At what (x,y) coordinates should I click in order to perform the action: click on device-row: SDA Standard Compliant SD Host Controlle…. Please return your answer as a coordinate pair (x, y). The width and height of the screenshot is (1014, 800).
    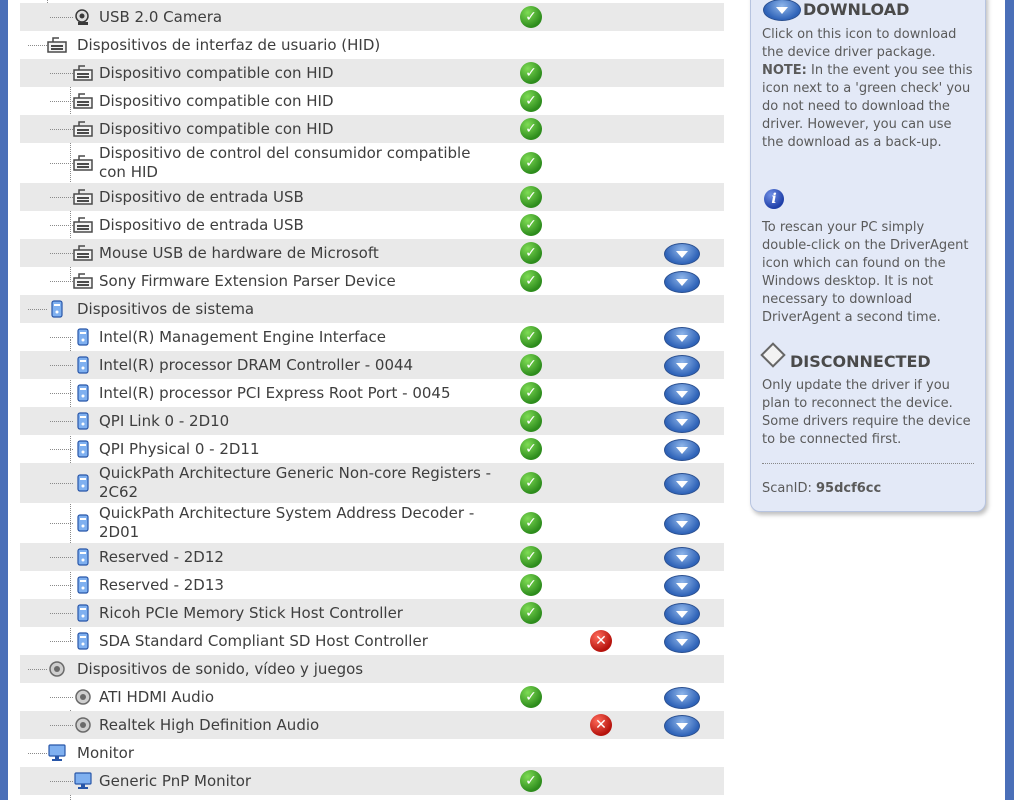
    Looking at the image, I should click on (372, 641).